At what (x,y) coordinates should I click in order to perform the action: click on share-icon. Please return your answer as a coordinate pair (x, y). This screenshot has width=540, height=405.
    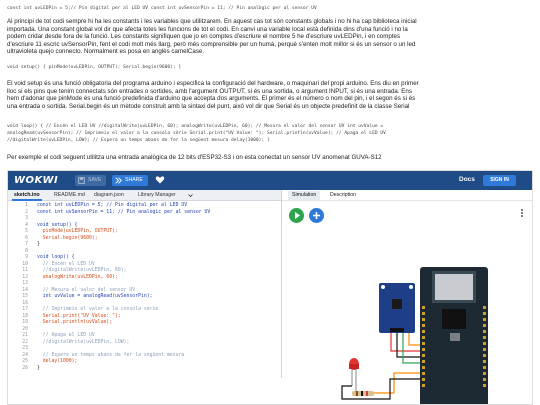
    Looking at the image, I should click on (118, 180).